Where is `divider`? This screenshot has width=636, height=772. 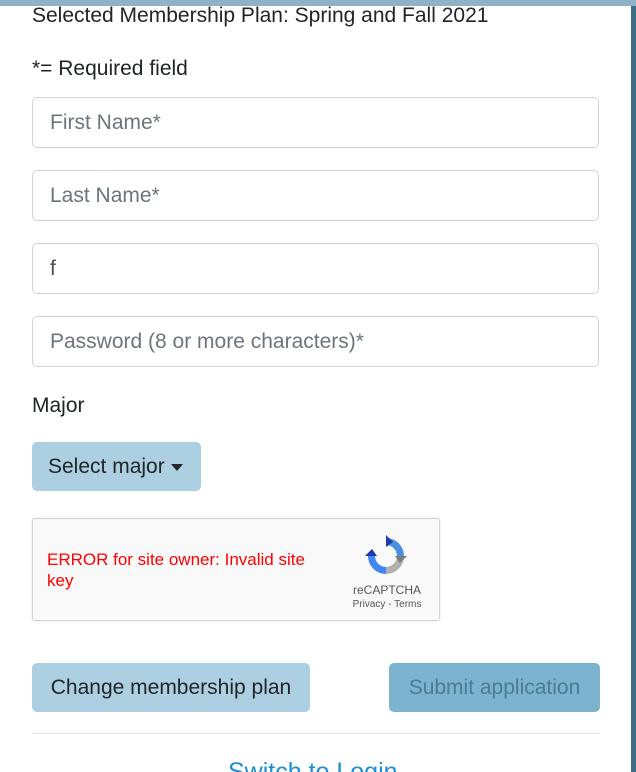 divider is located at coordinates (316, 733).